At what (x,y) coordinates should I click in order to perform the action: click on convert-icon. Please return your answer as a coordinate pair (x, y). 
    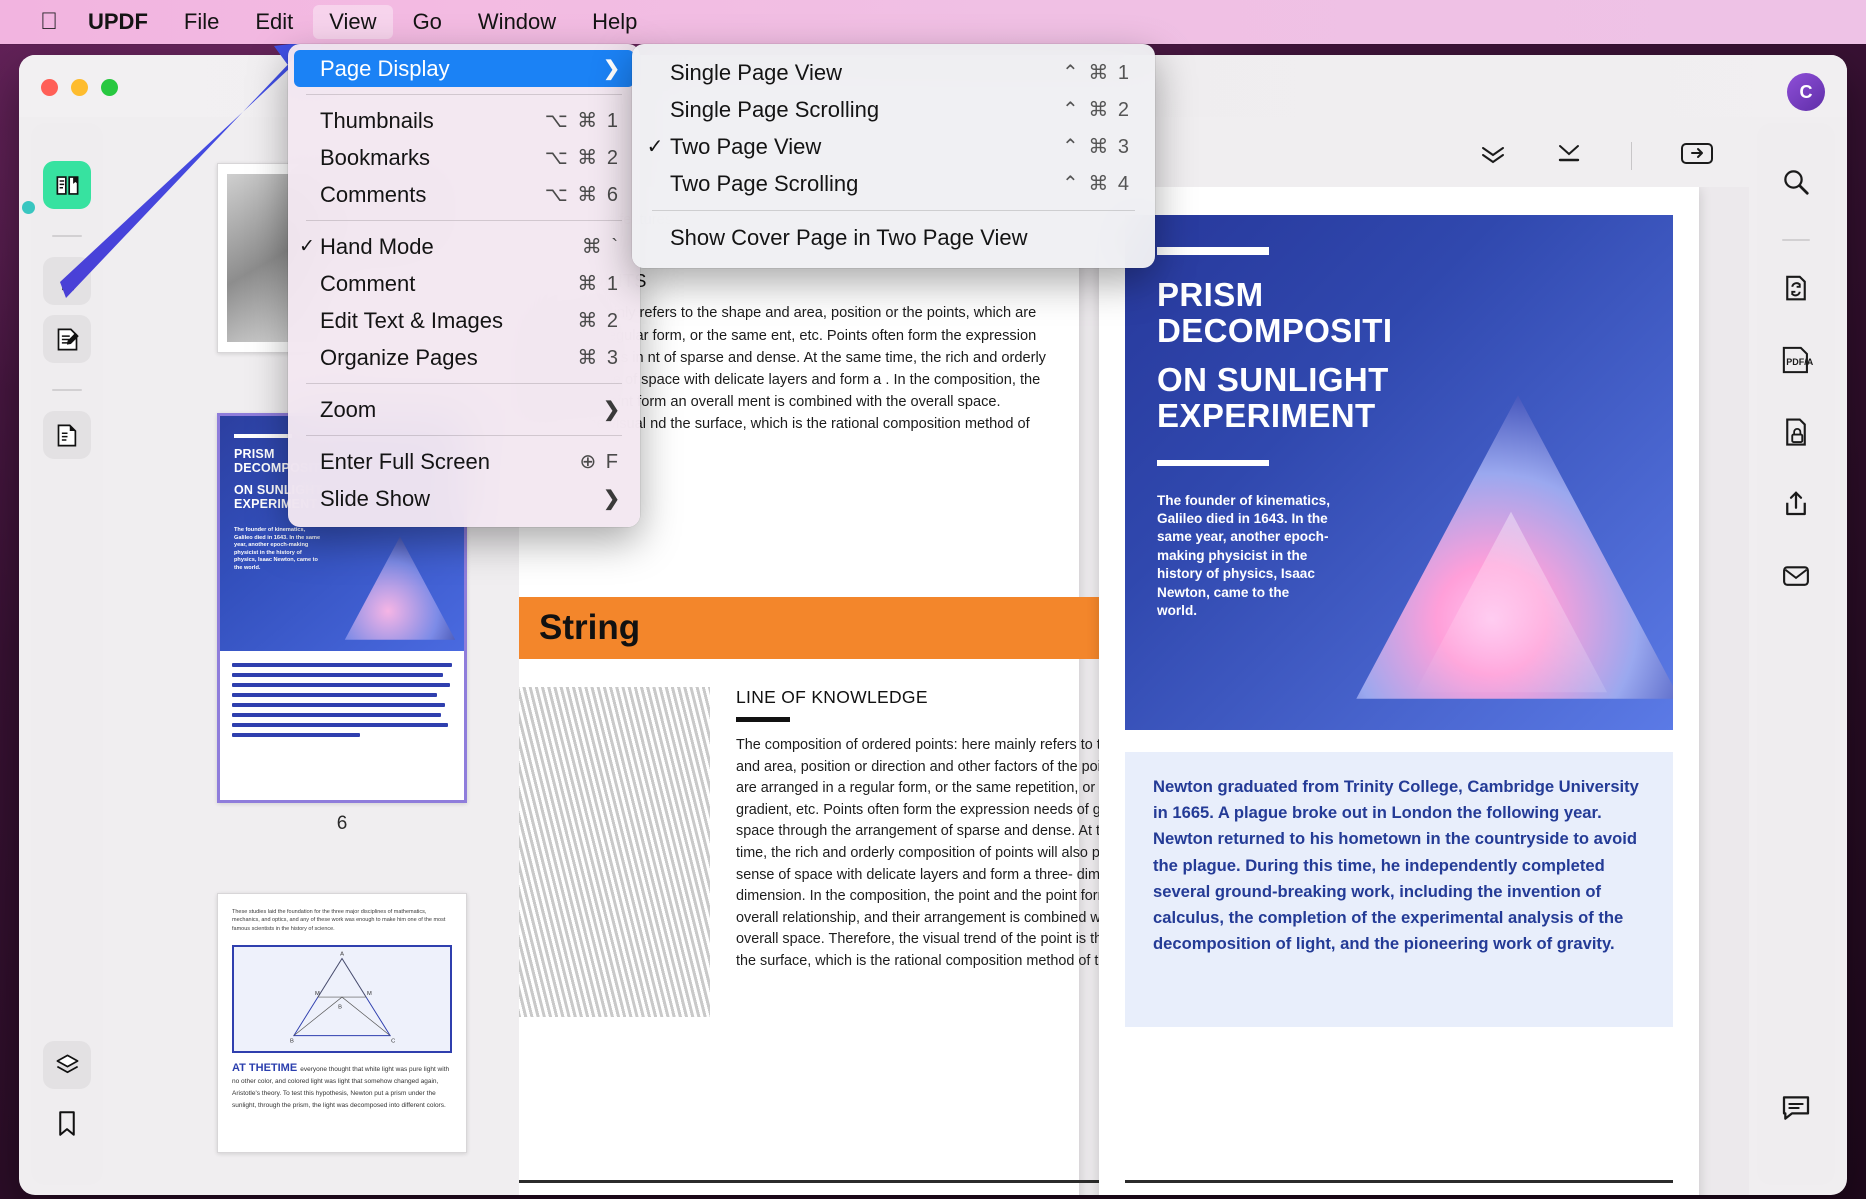
    Looking at the image, I should click on (1796, 288).